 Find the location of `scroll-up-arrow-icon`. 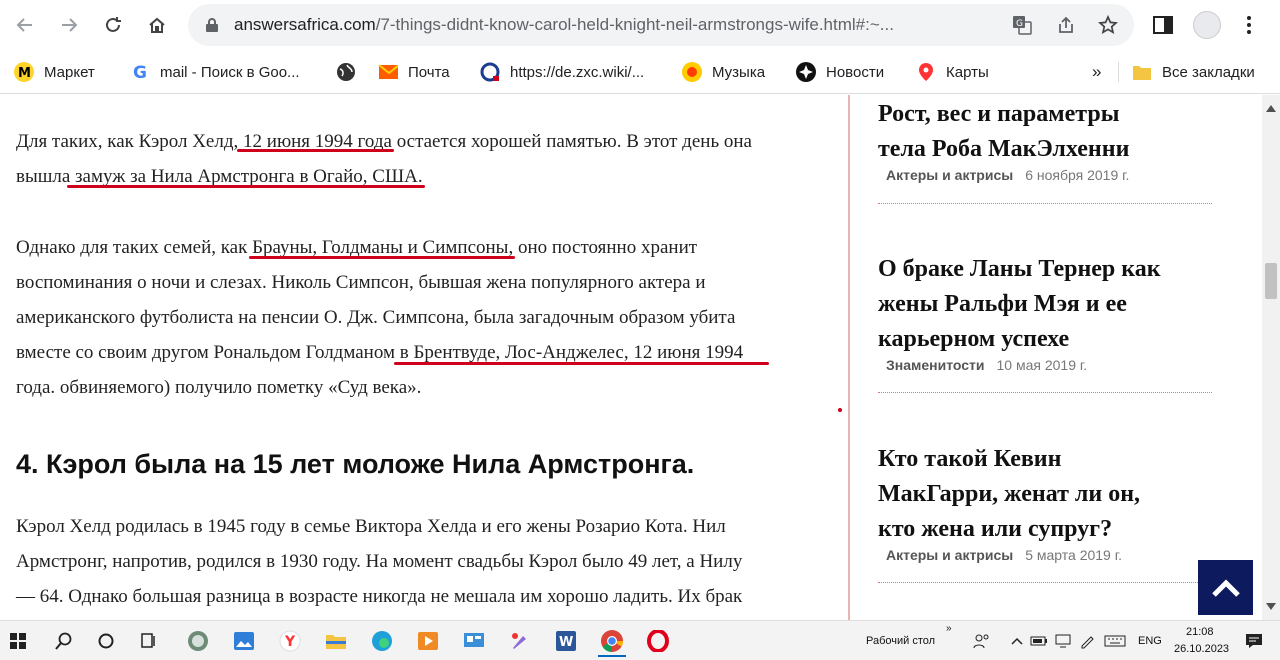

scroll-up-arrow-icon is located at coordinates (1271, 108).